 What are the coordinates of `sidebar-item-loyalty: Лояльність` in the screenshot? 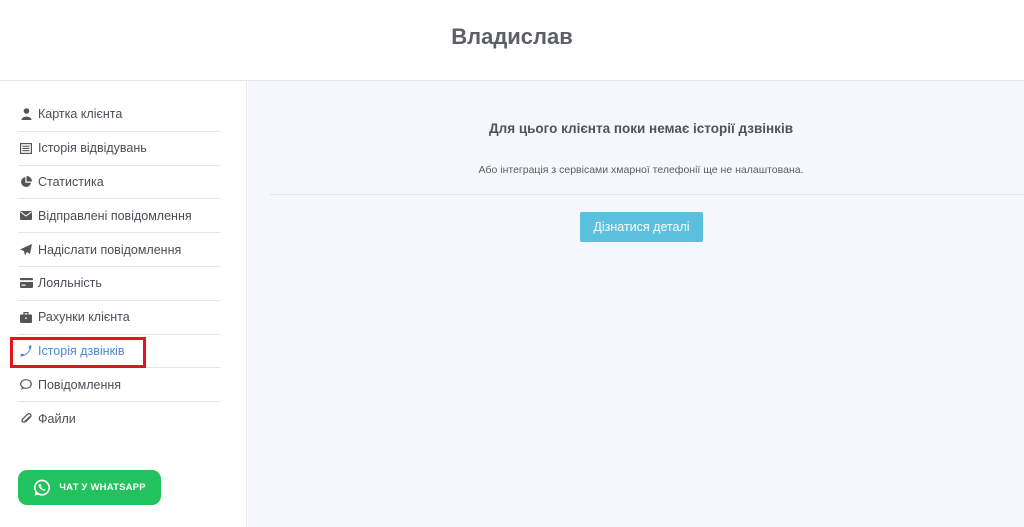 It's located at (119, 284).